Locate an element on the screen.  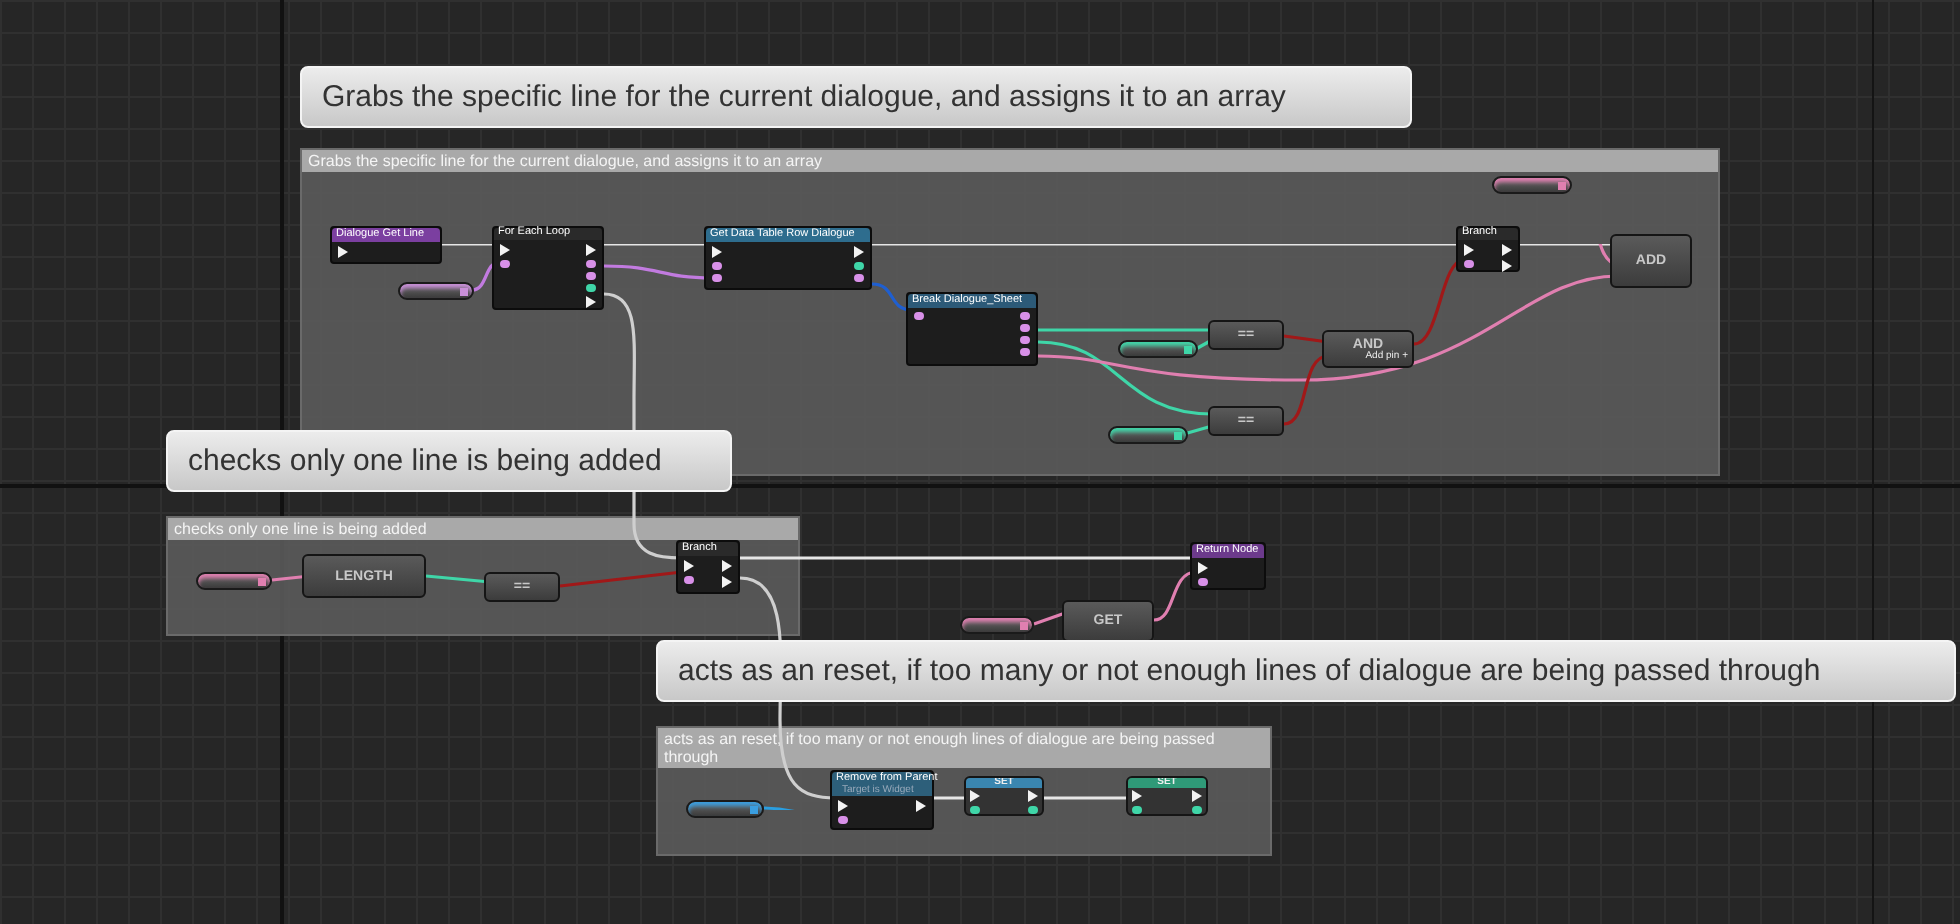
comment-header: Grabs the specific line for the current dialogue, and assigns it to an array is located at coordinates (566, 161).